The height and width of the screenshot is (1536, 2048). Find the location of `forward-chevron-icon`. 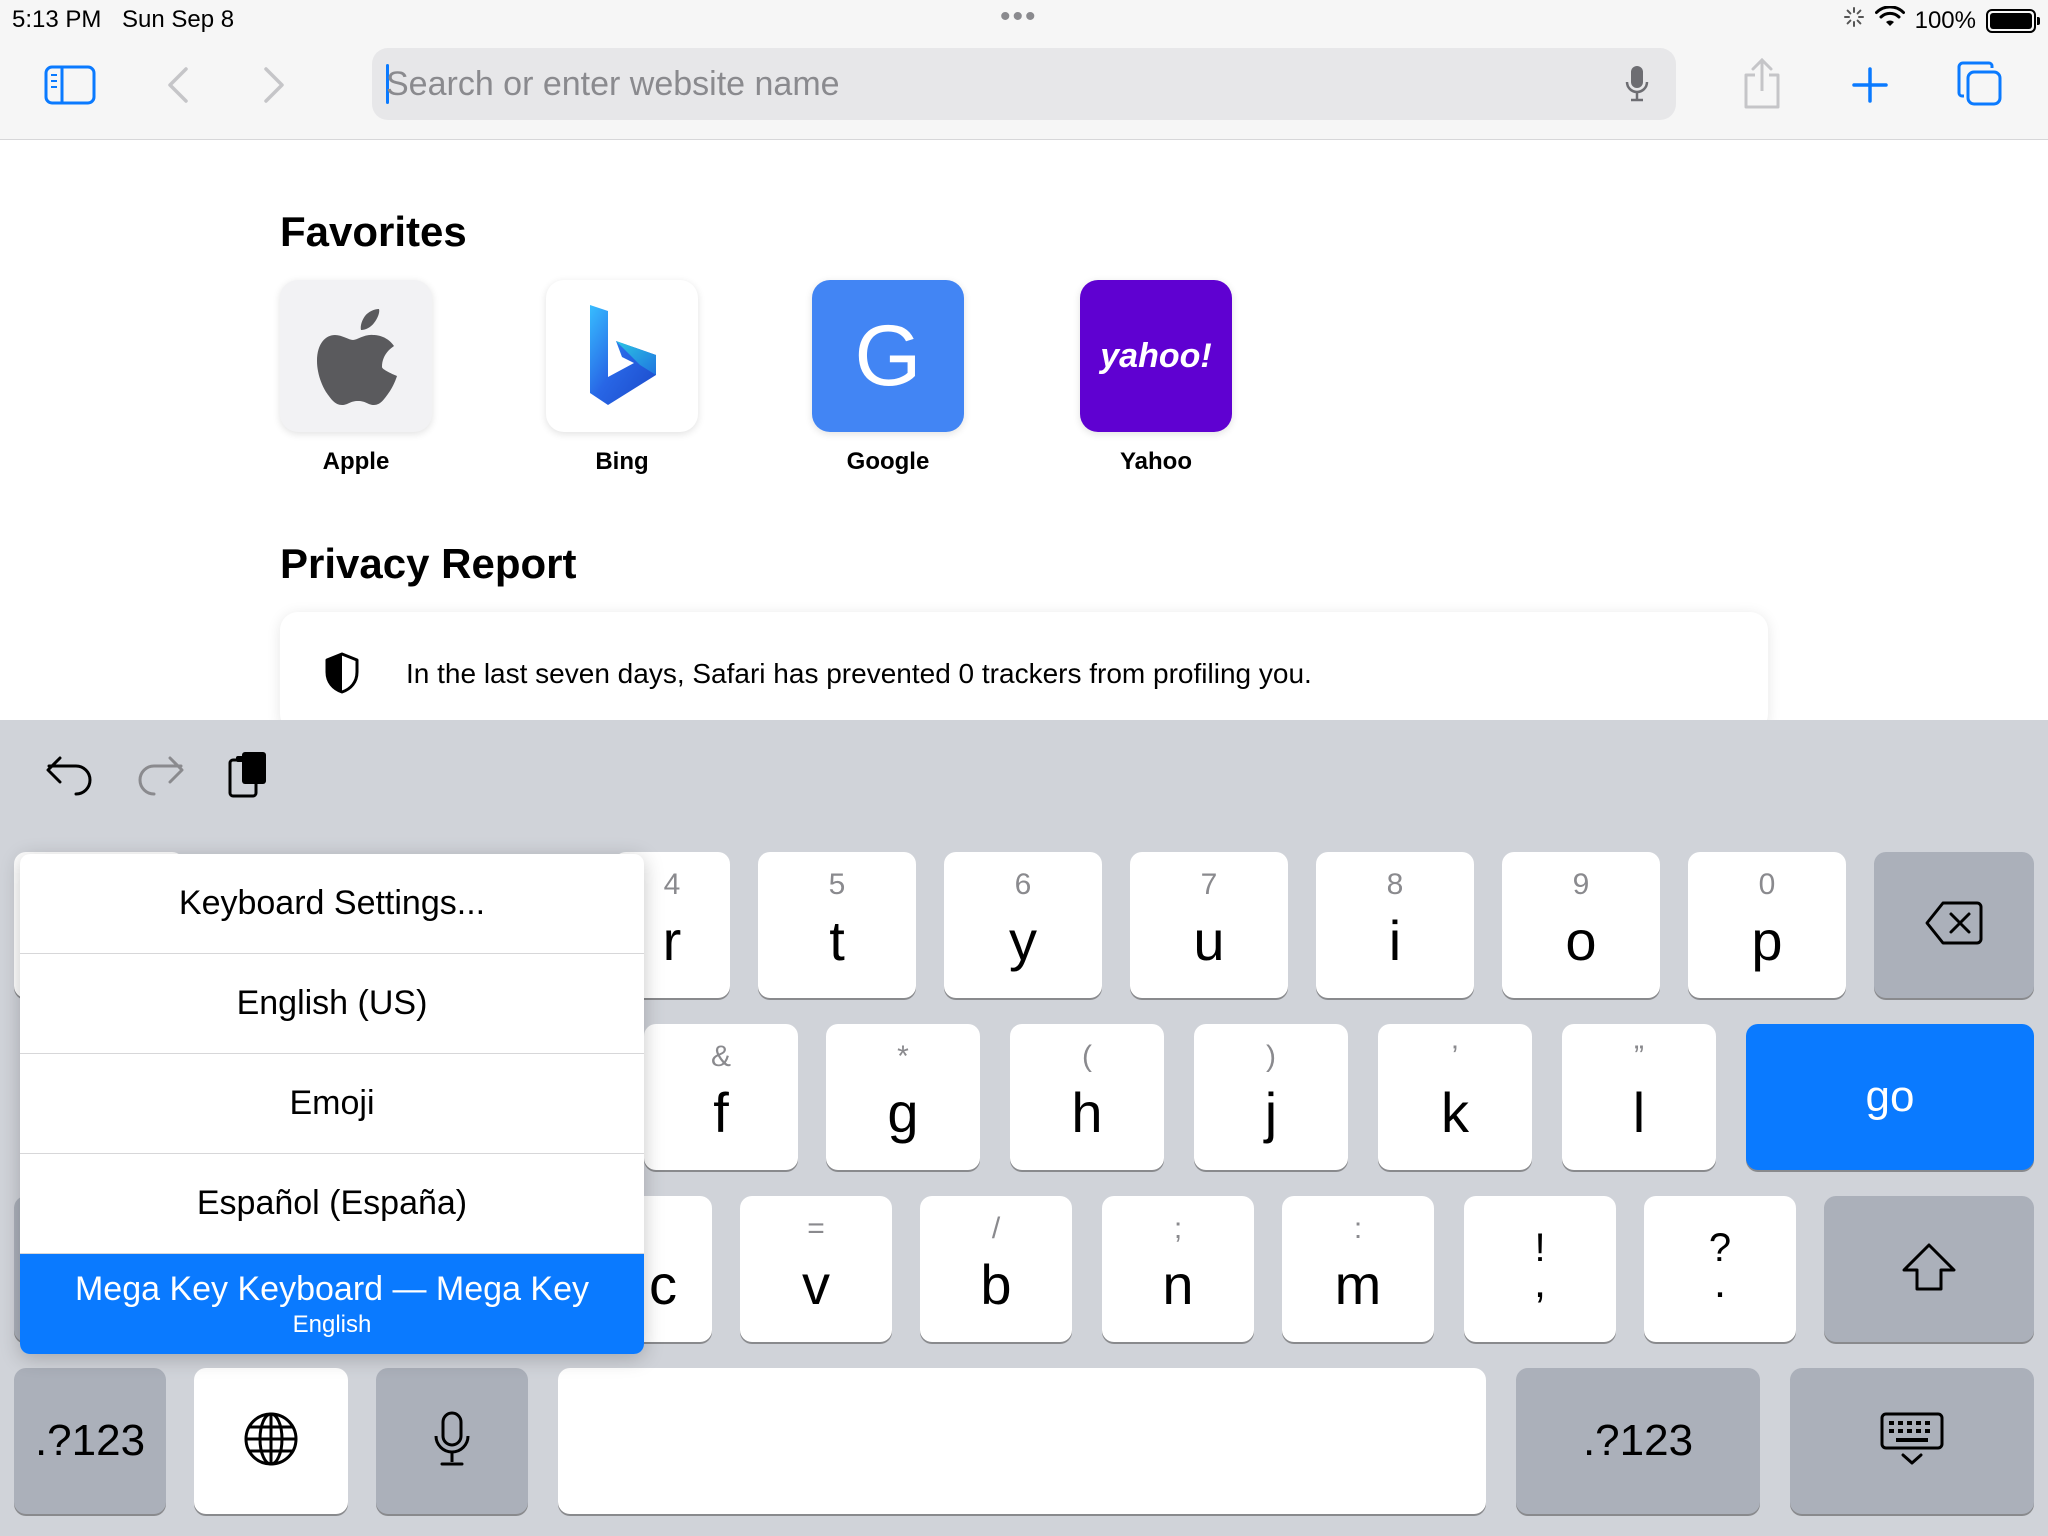

forward-chevron-icon is located at coordinates (274, 85).